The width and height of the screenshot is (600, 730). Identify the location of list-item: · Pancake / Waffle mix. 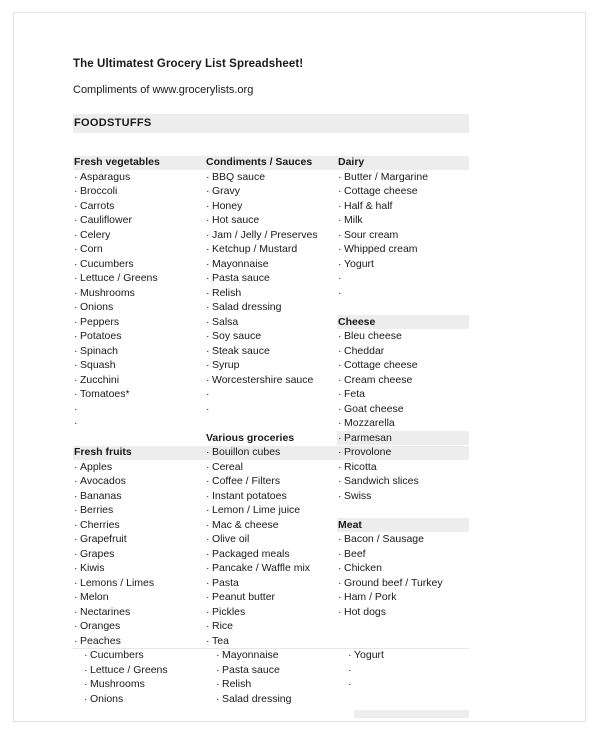
(271, 568).